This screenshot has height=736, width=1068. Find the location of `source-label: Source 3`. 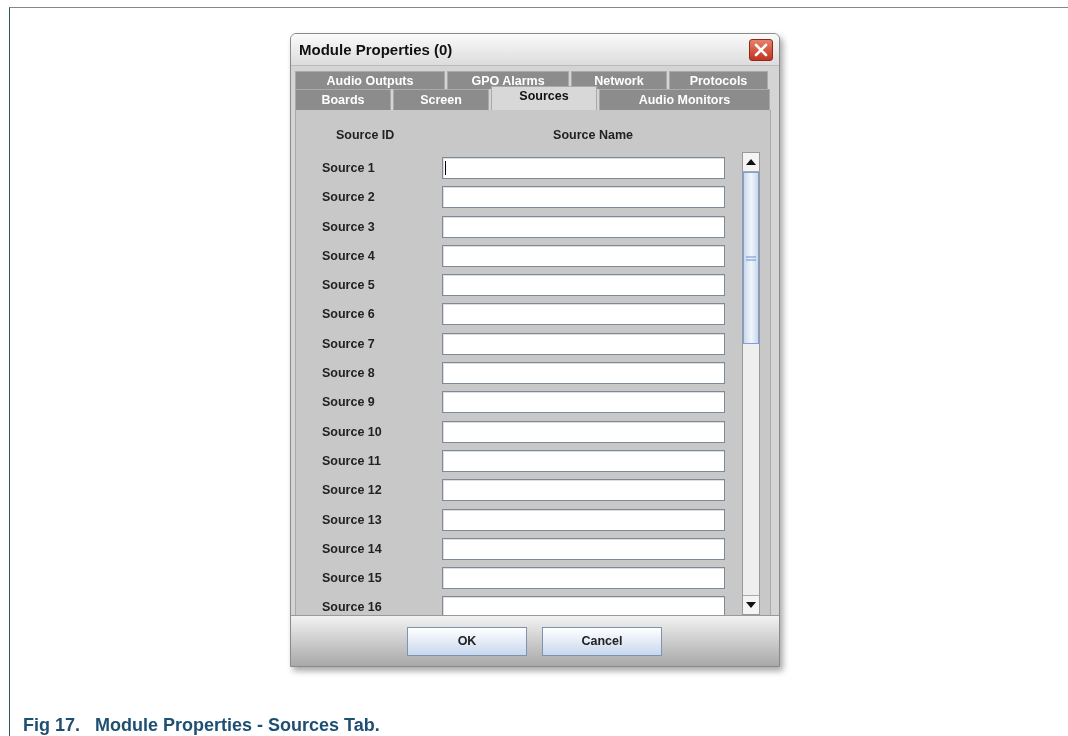

source-label: Source 3 is located at coordinates (349, 226).